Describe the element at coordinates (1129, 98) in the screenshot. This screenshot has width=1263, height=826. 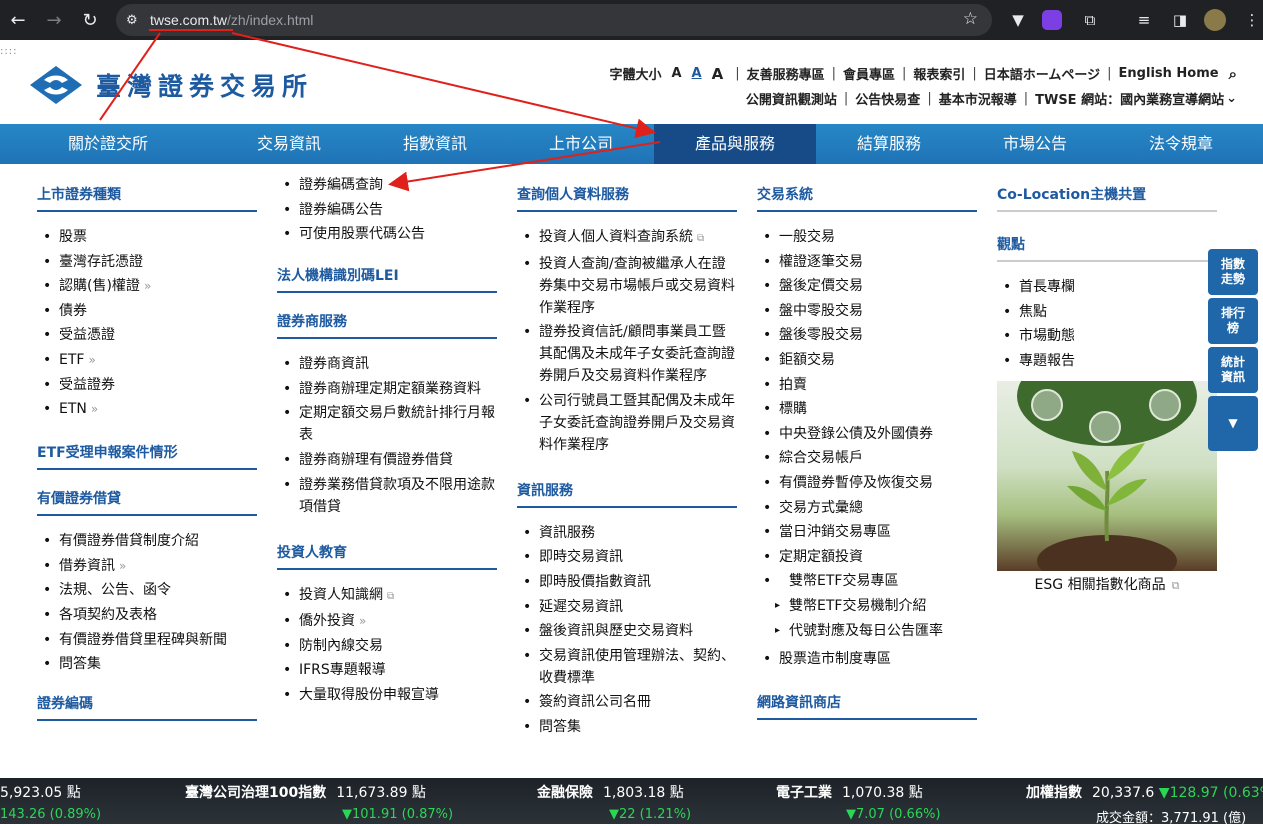
I see `util-link-domestic-site: TWSE 網站：國內業務宣導網站` at that location.